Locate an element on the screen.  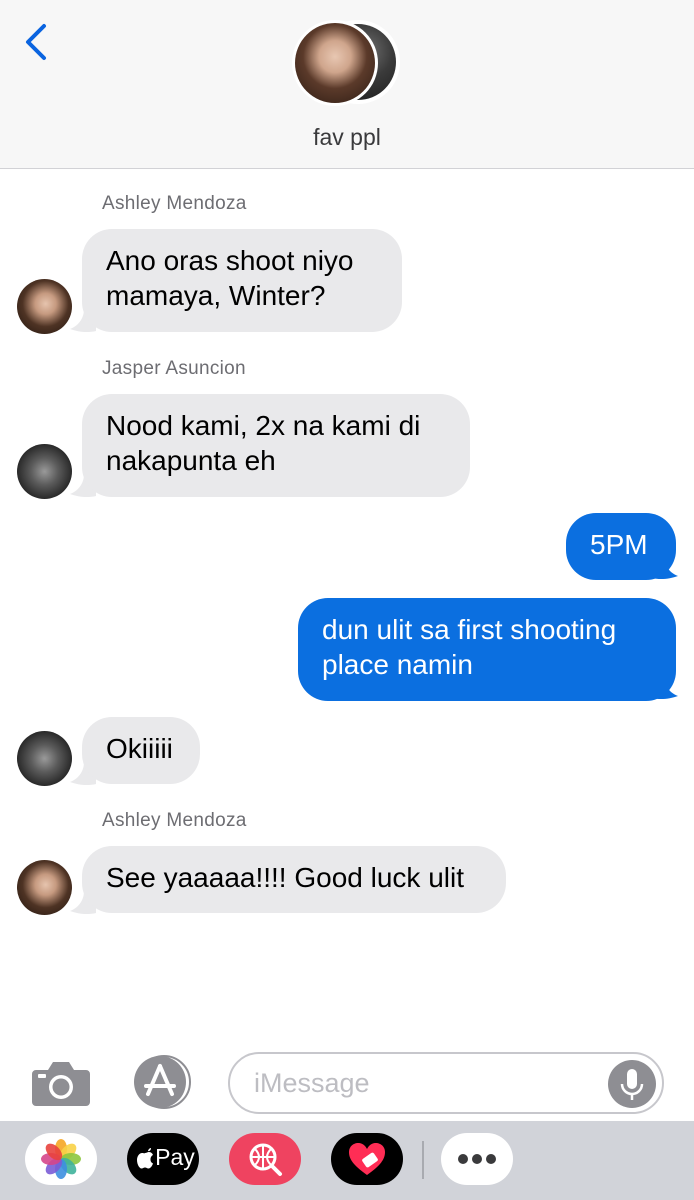
message-input-bar: iMessage is located at coordinates (347, 1082).